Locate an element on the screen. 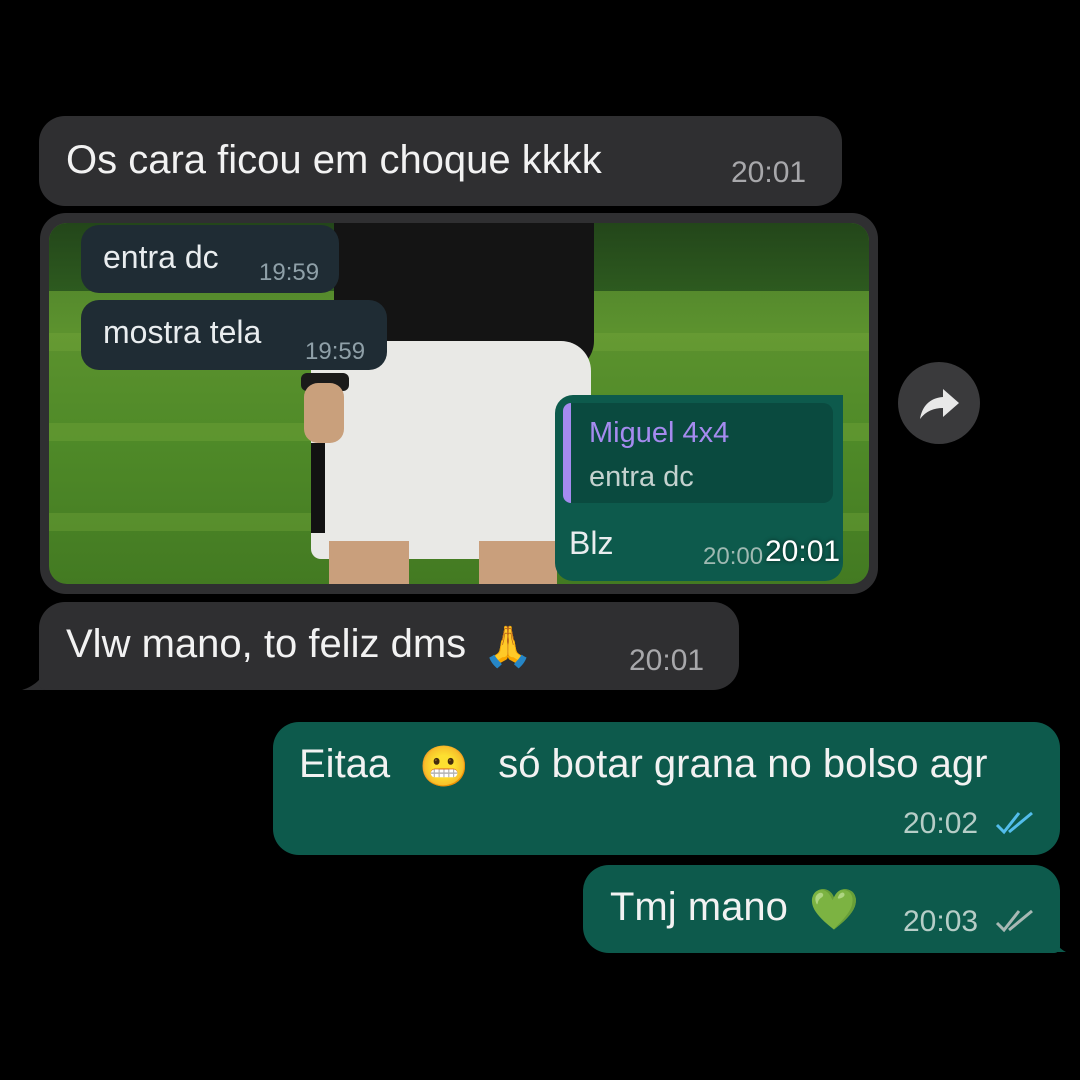 The image size is (1080, 1080). green-heart-emoji: 💚 is located at coordinates (833, 909).